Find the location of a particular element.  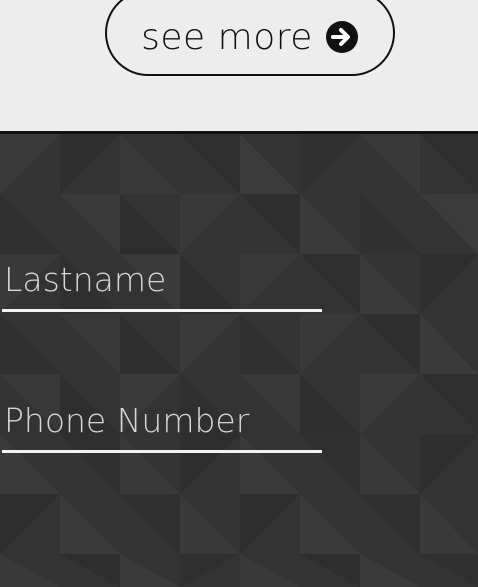

see-more-button: see more is located at coordinates (250, 38).